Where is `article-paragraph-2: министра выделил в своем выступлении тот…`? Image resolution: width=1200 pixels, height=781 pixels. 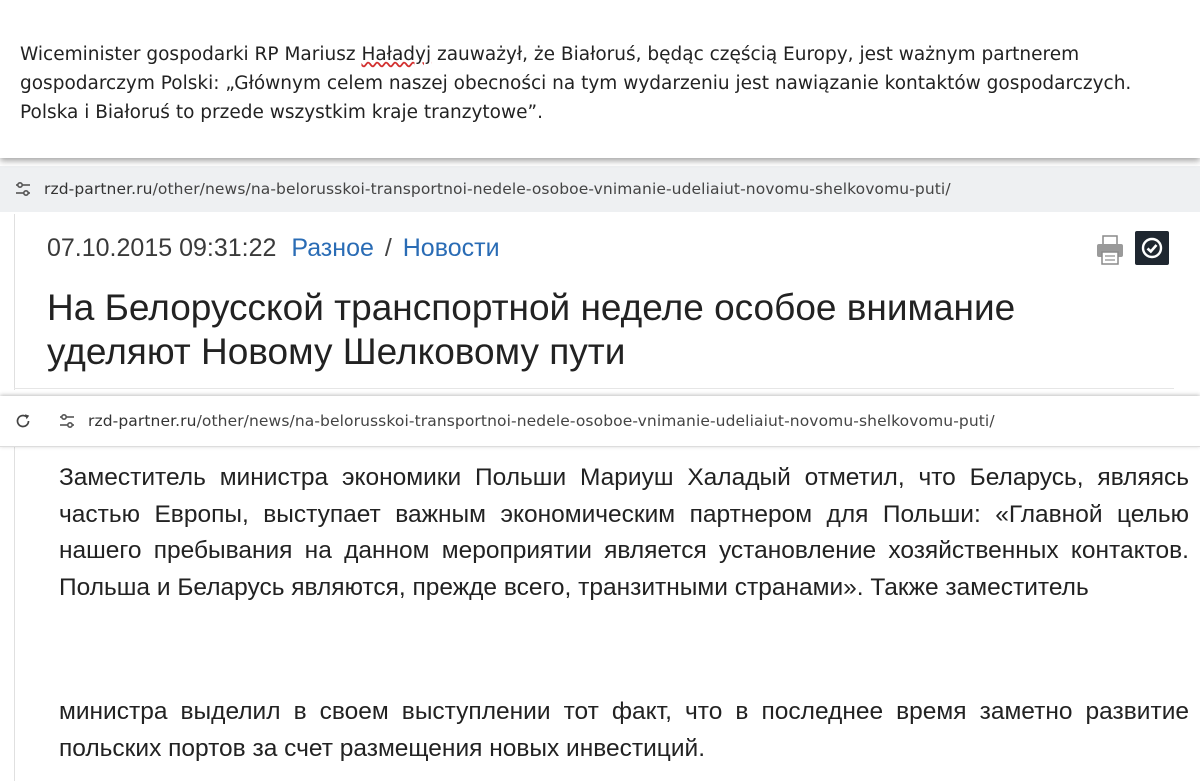 article-paragraph-2: министра выделил в своем выступлении тот… is located at coordinates (624, 730).